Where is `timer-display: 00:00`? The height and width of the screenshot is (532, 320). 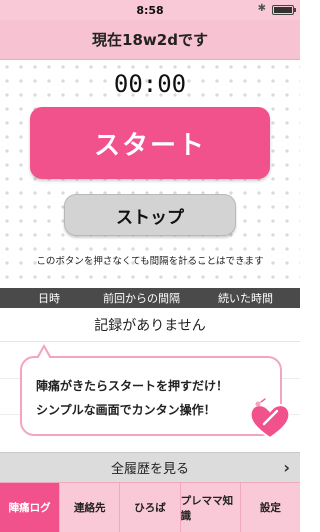
timer-display: 00:00 is located at coordinates (150, 84).